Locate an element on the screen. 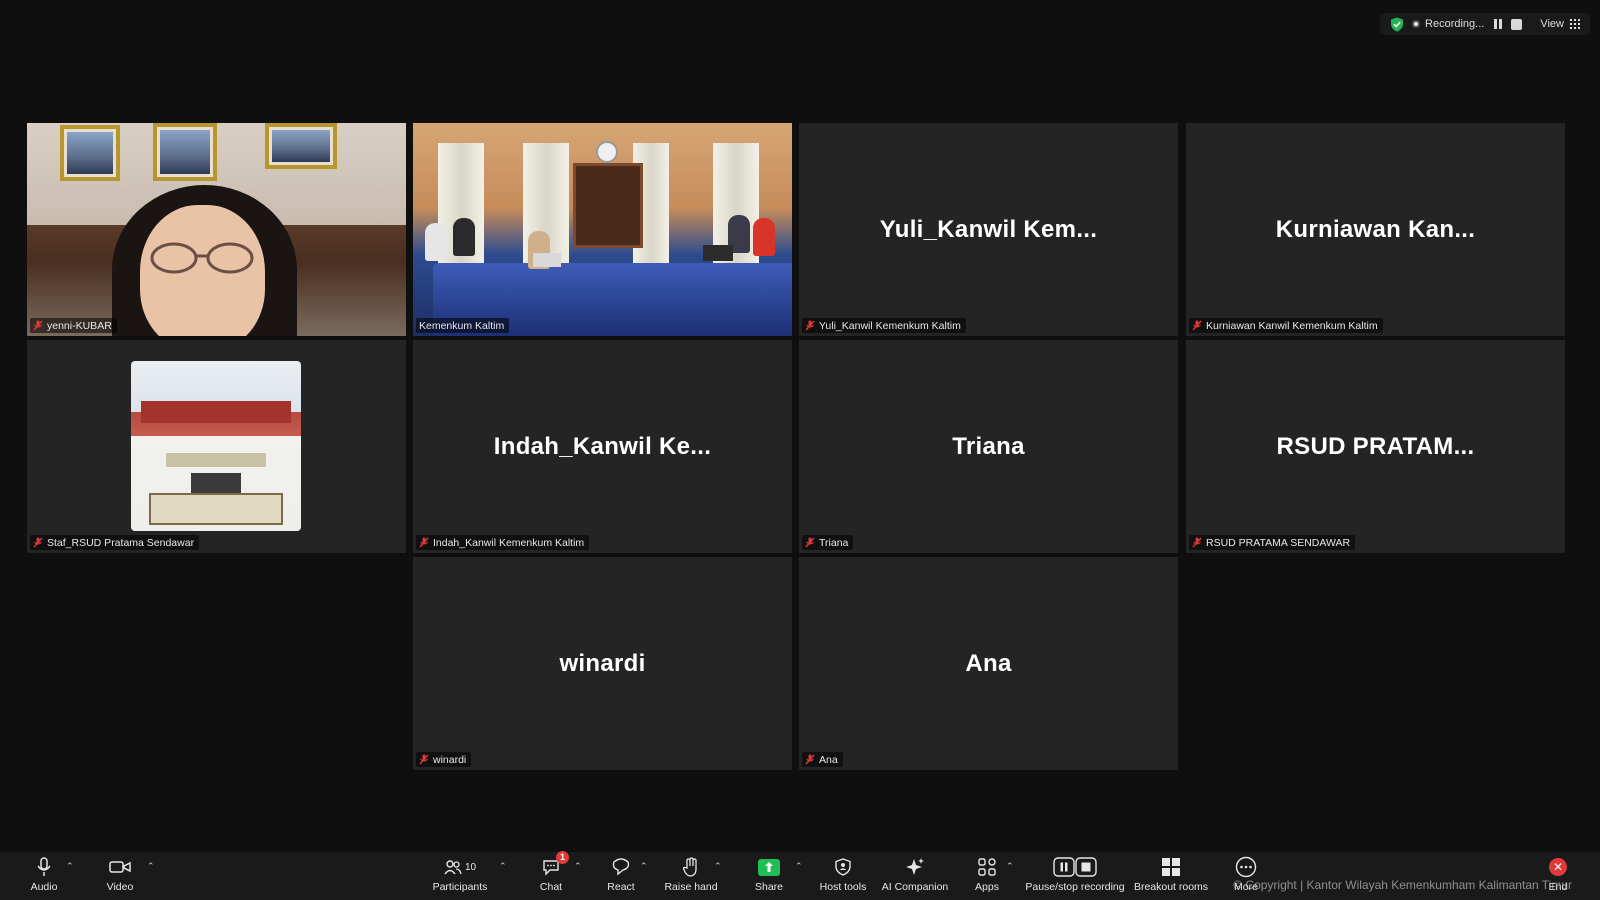 Image resolution: width=1600 pixels, height=900 pixels. participants-options-chevron-icon: ⌃ is located at coordinates (504, 866).